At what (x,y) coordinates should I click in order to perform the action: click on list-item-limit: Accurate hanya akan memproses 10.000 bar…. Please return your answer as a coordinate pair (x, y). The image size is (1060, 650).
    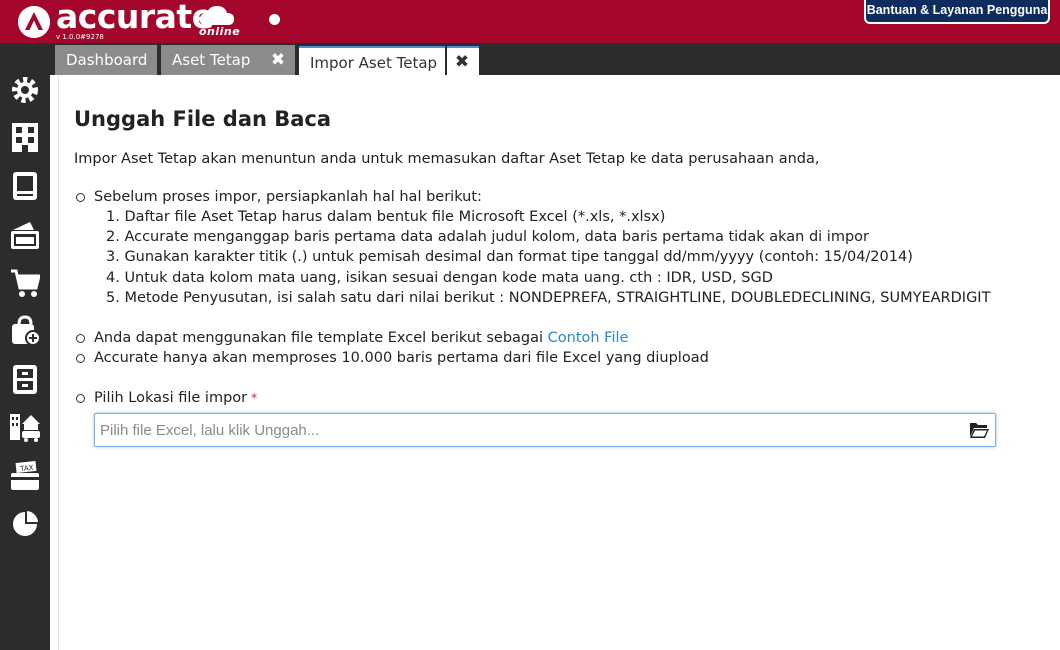
    Looking at the image, I should click on (564, 358).